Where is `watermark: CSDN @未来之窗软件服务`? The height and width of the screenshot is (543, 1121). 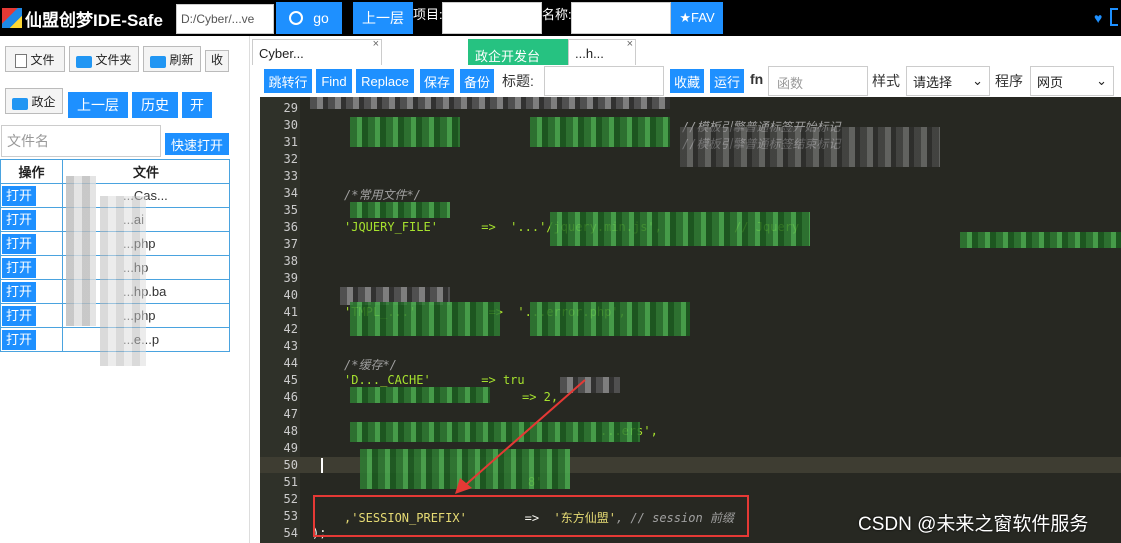
watermark: CSDN @未来之窗软件服务 is located at coordinates (973, 524).